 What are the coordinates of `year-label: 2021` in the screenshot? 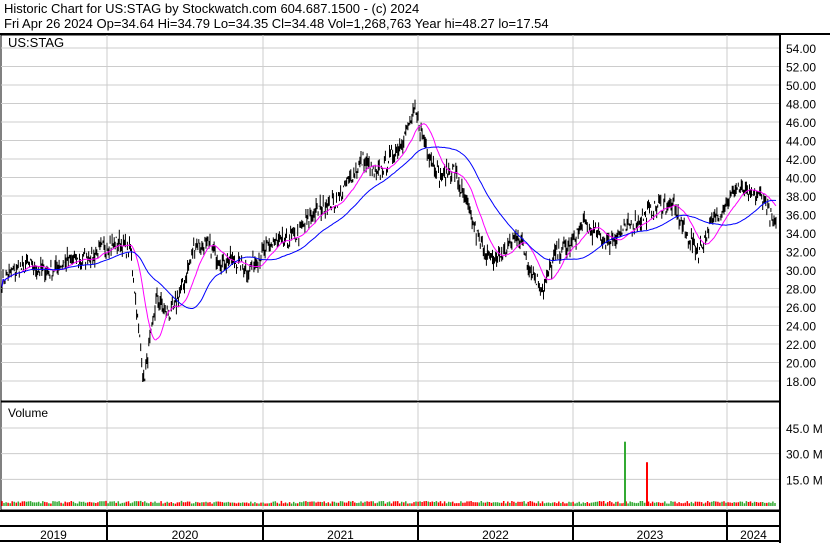 It's located at (340, 535).